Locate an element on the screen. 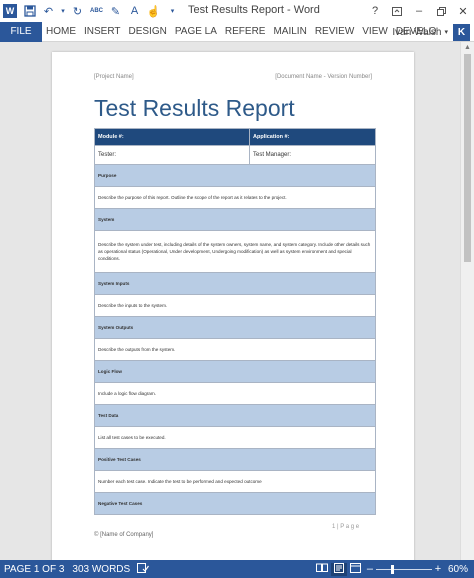  zoom-out-button: – is located at coordinates (370, 569).